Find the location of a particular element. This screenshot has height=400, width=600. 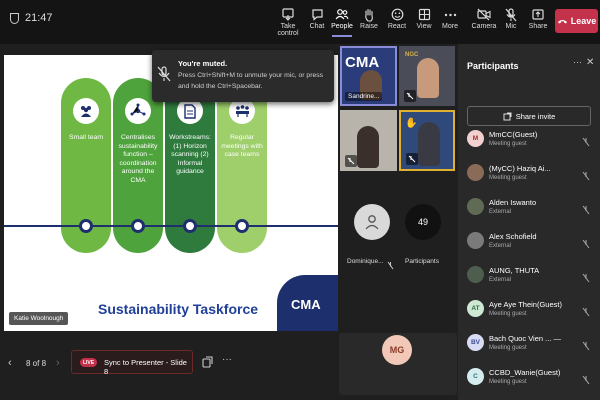

avatar: M is located at coordinates (475, 138).